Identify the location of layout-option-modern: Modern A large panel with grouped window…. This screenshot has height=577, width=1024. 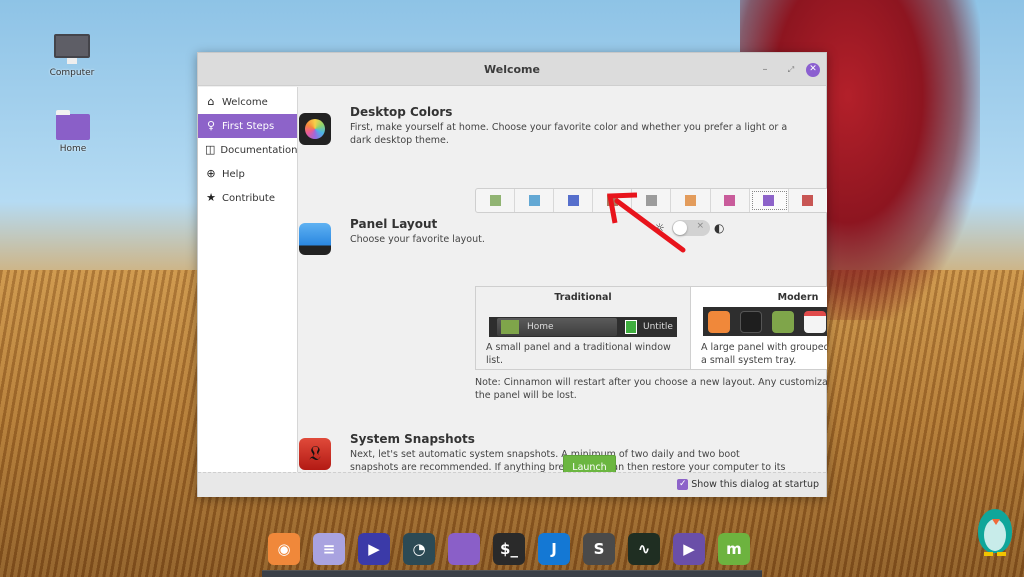
(759, 328).